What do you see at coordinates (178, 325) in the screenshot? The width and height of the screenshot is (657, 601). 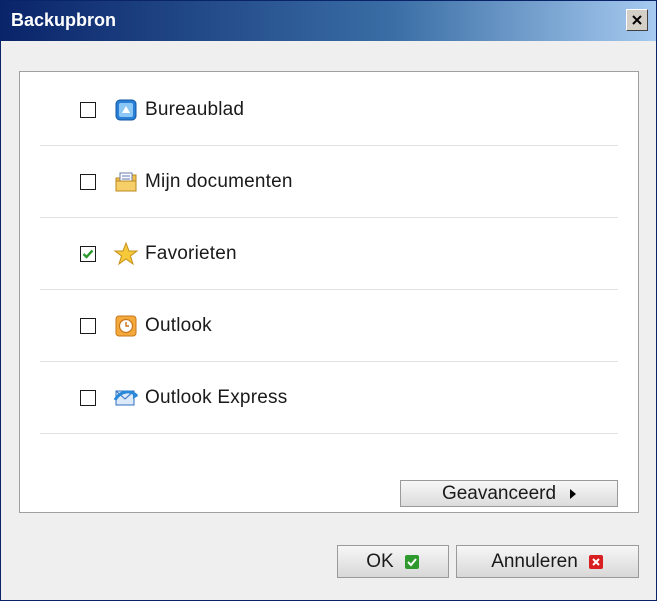 I see `outlook-label: Outlook` at bounding box center [178, 325].